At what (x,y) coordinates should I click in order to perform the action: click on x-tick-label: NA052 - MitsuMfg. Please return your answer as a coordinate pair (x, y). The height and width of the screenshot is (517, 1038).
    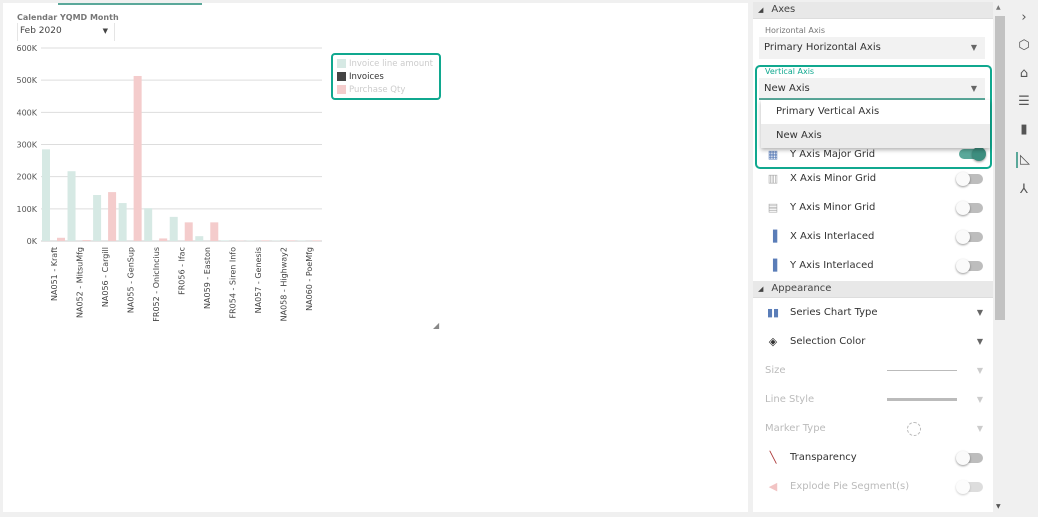
    Looking at the image, I should click on (79, 282).